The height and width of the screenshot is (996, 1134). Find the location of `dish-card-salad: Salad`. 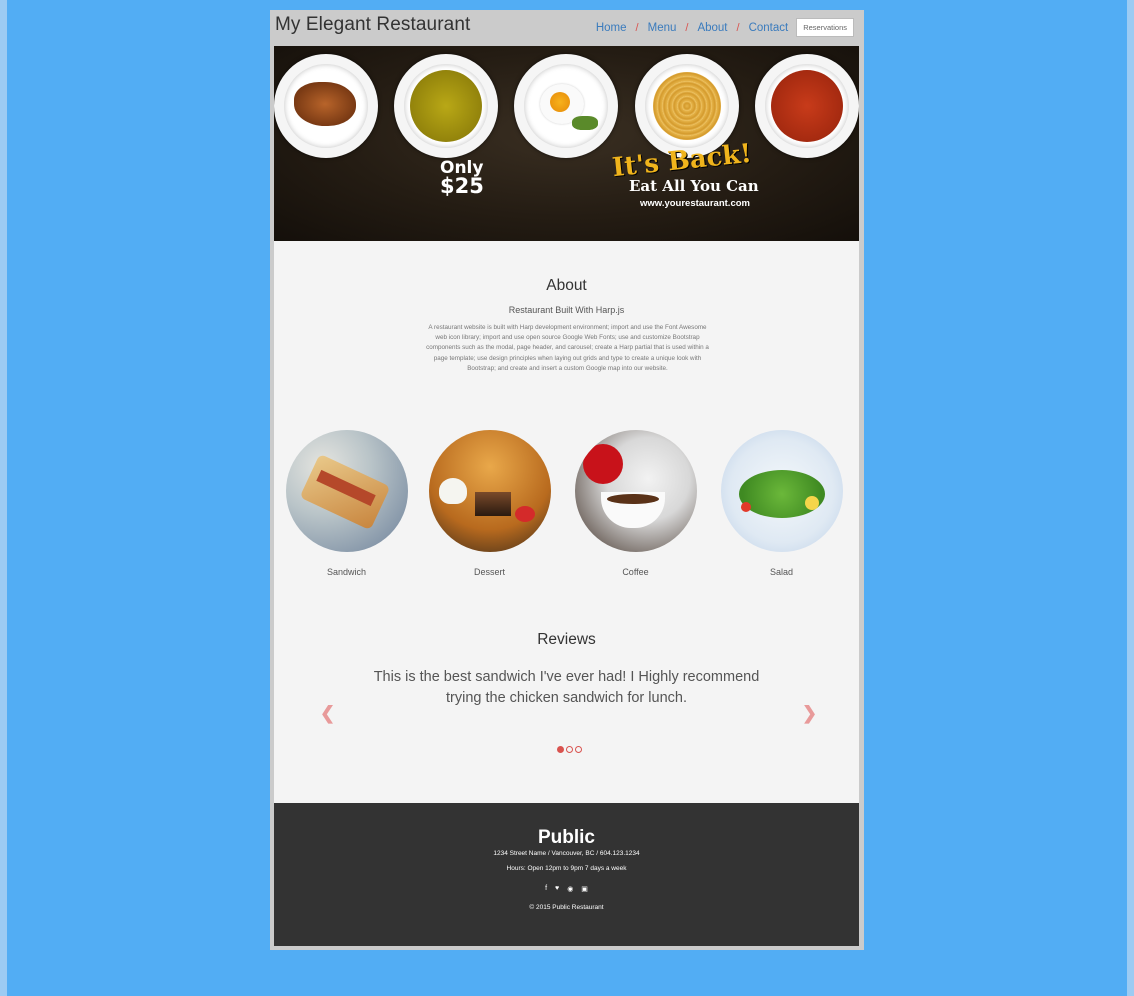

dish-card-salad: Salad is located at coordinates (781, 503).